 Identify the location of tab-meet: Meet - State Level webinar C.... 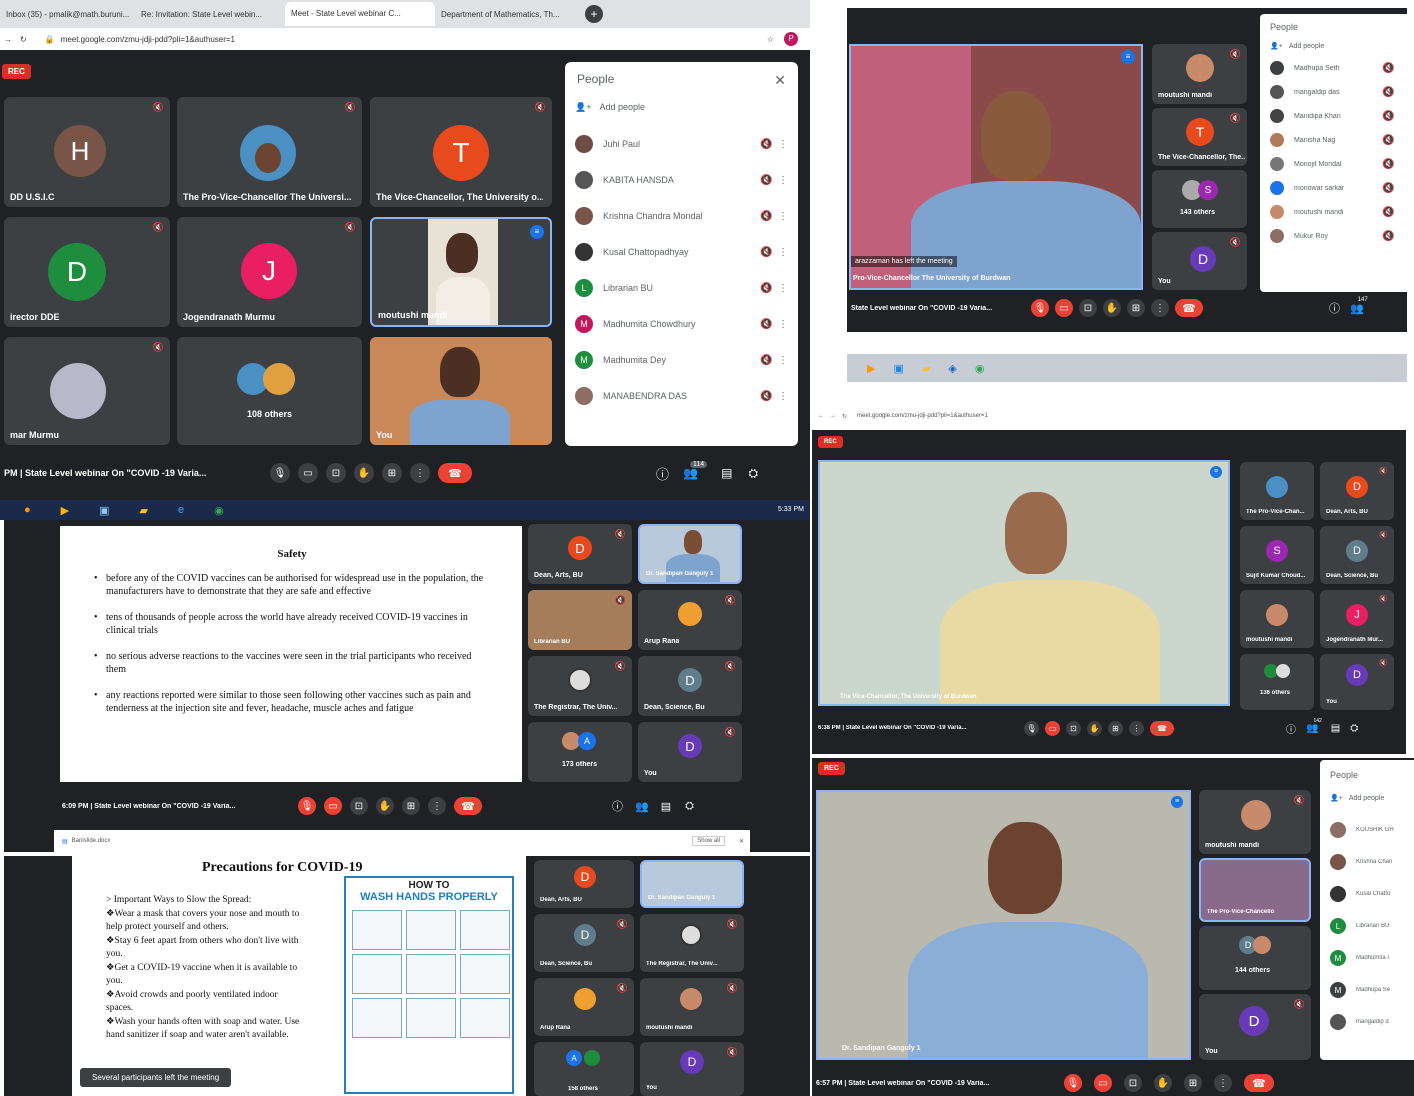
(360, 14).